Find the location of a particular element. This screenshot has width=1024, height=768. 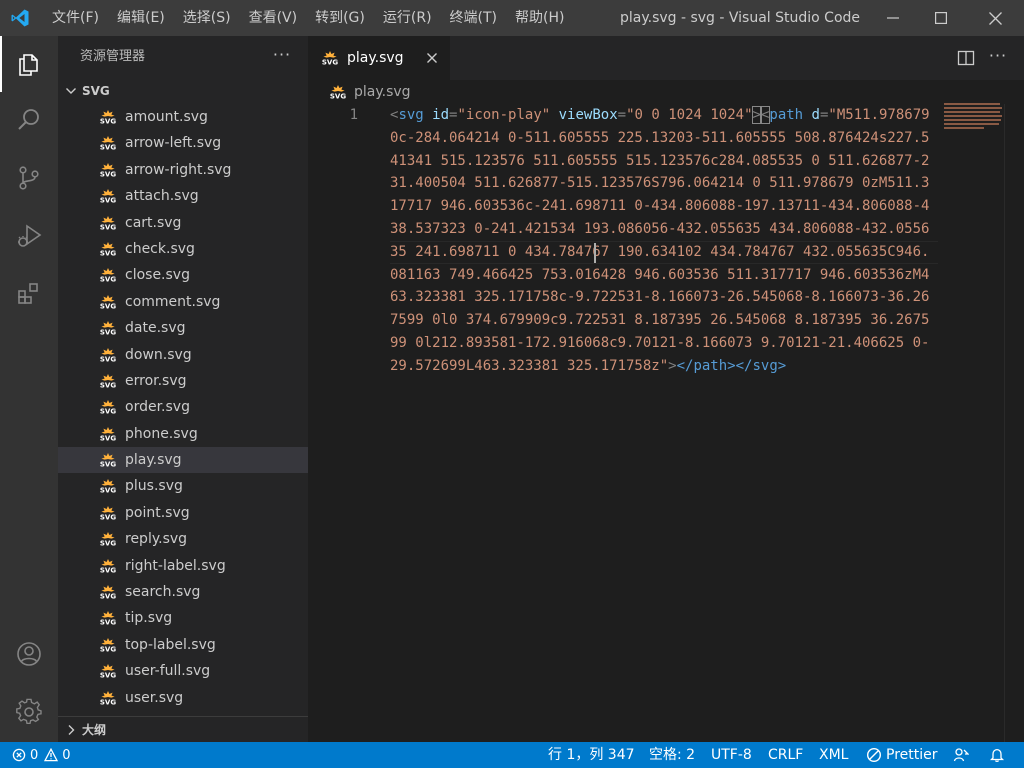

status-eol: CRLF is located at coordinates (785, 755).